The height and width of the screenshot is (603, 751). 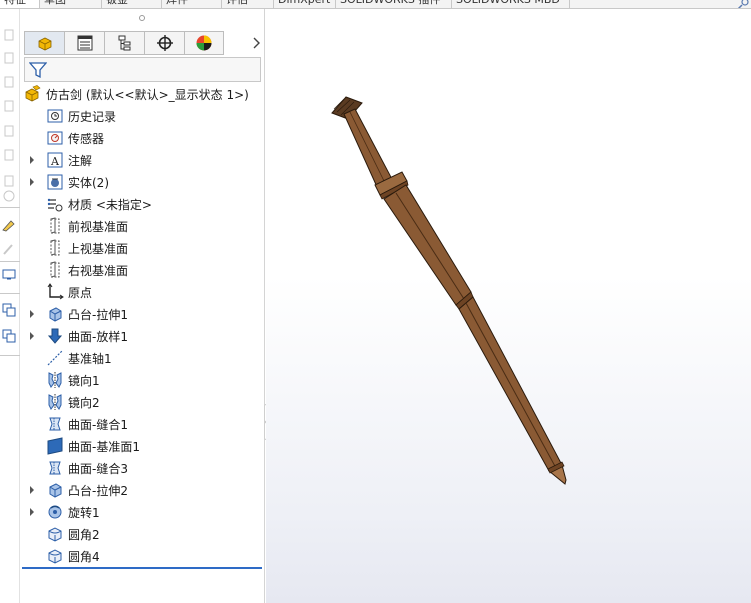 I want to click on tab-dimxpert: DimXpert, so click(x=305, y=4).